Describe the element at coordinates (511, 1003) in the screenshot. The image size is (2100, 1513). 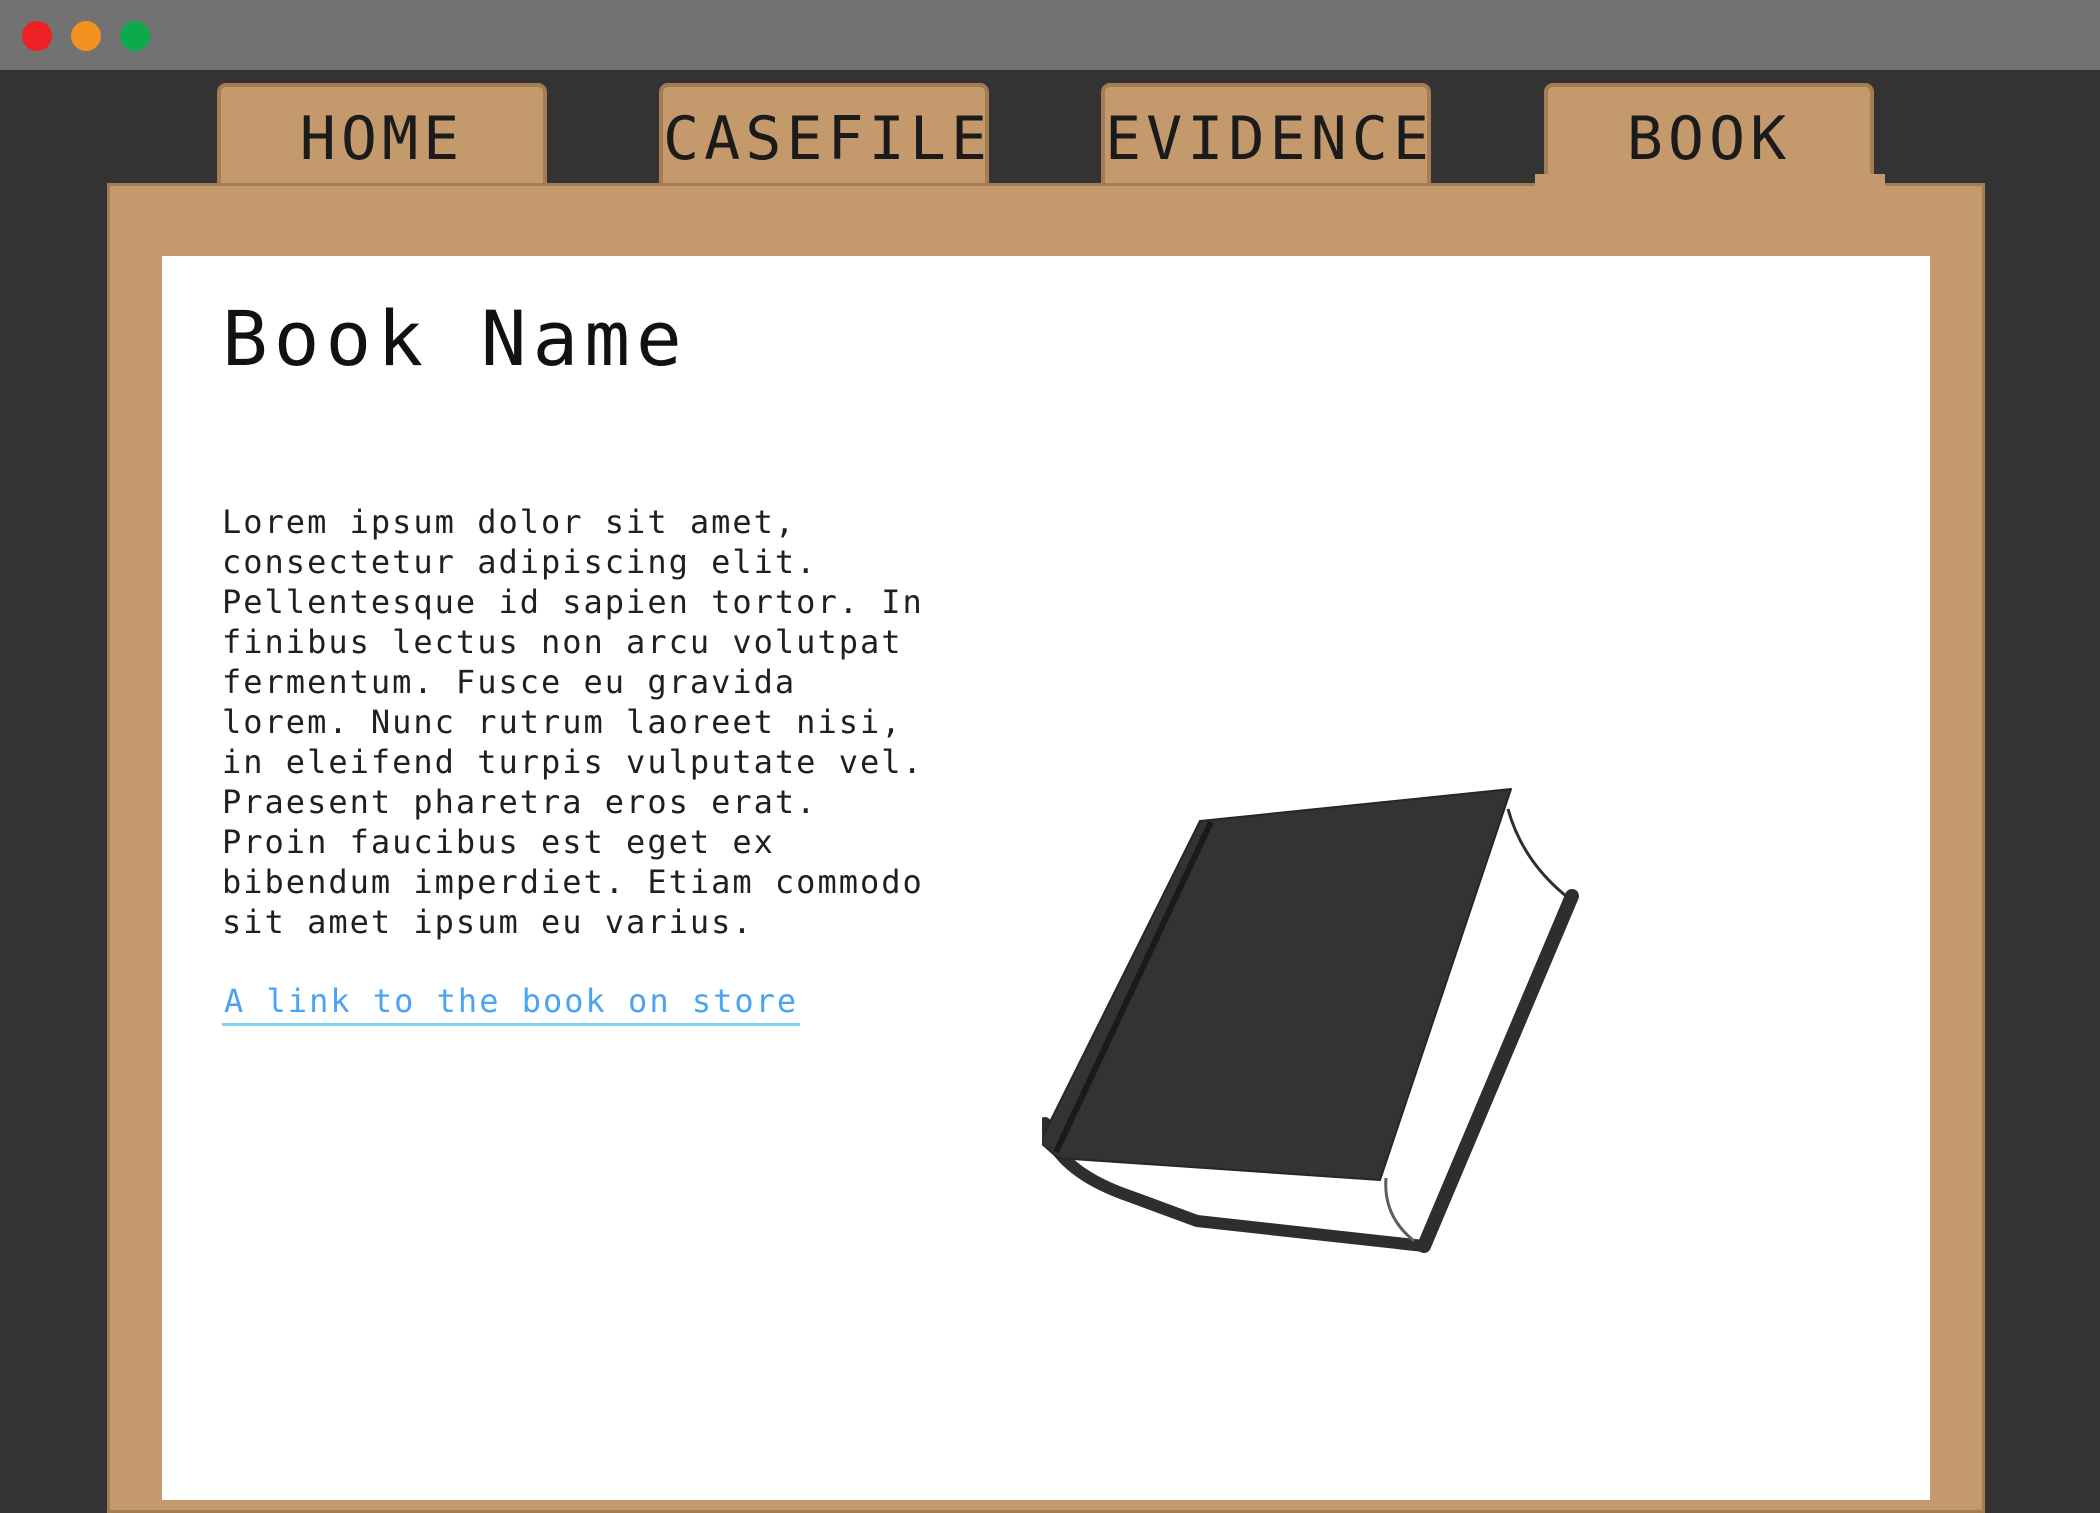
I see `store-link: A link to the book on store` at that location.